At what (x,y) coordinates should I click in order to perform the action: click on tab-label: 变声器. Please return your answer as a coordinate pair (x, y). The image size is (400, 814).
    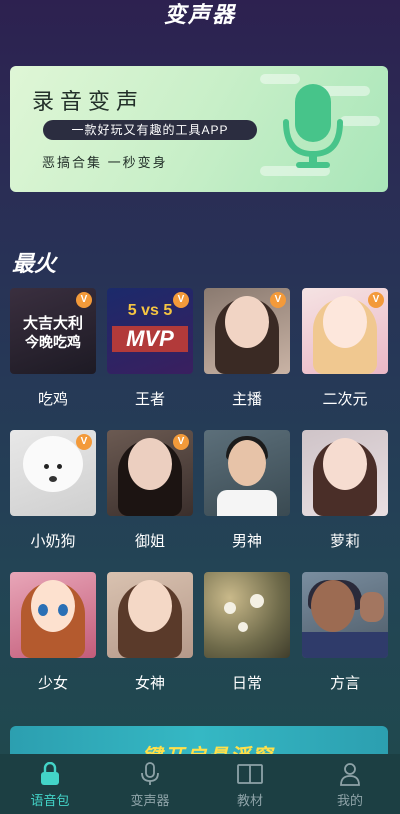
    Looking at the image, I should click on (150, 800).